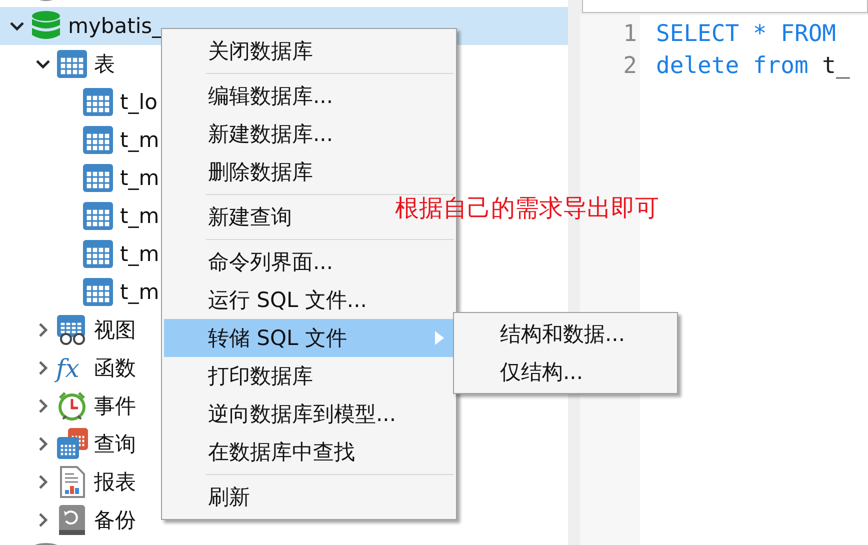  I want to click on code-token: SELECT * FROM, so click(746, 34).